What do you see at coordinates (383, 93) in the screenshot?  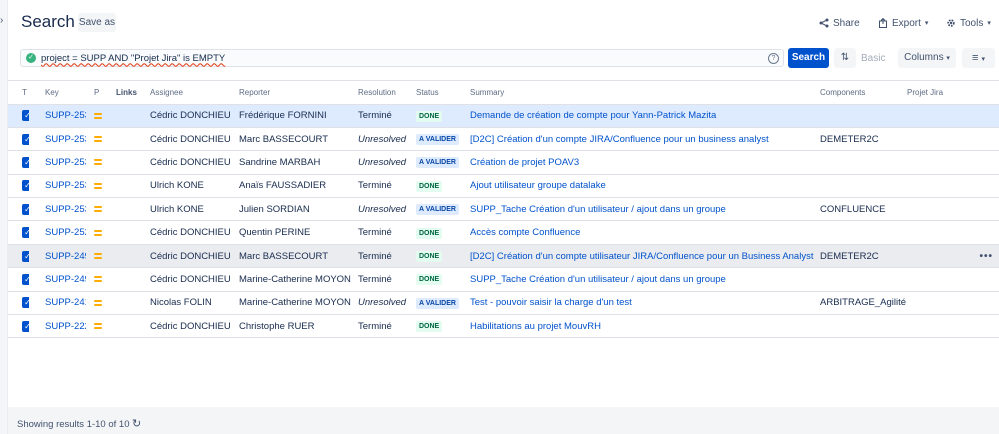 I see `col-header-resolution: Resolution` at bounding box center [383, 93].